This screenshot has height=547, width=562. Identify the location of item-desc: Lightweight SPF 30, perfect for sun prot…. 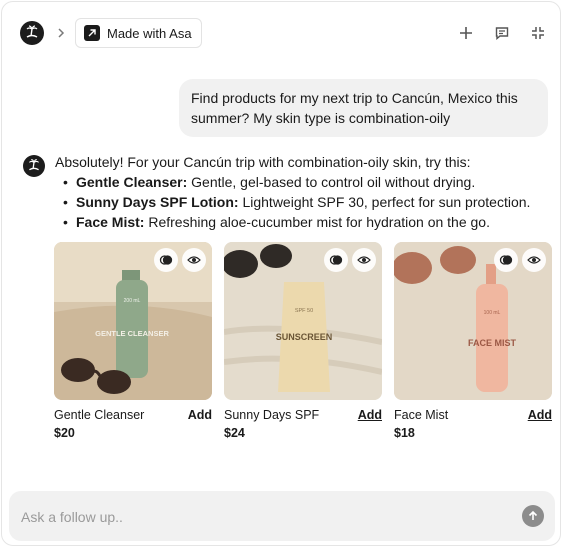
(384, 202).